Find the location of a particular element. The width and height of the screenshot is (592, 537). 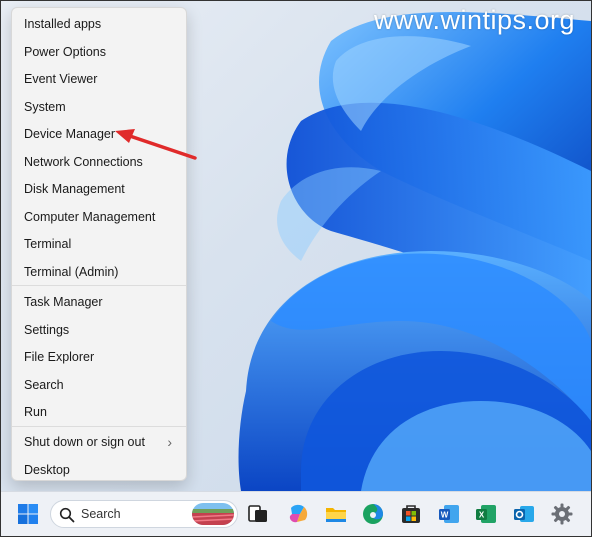

taskbar: Search W X is located at coordinates (296, 513).